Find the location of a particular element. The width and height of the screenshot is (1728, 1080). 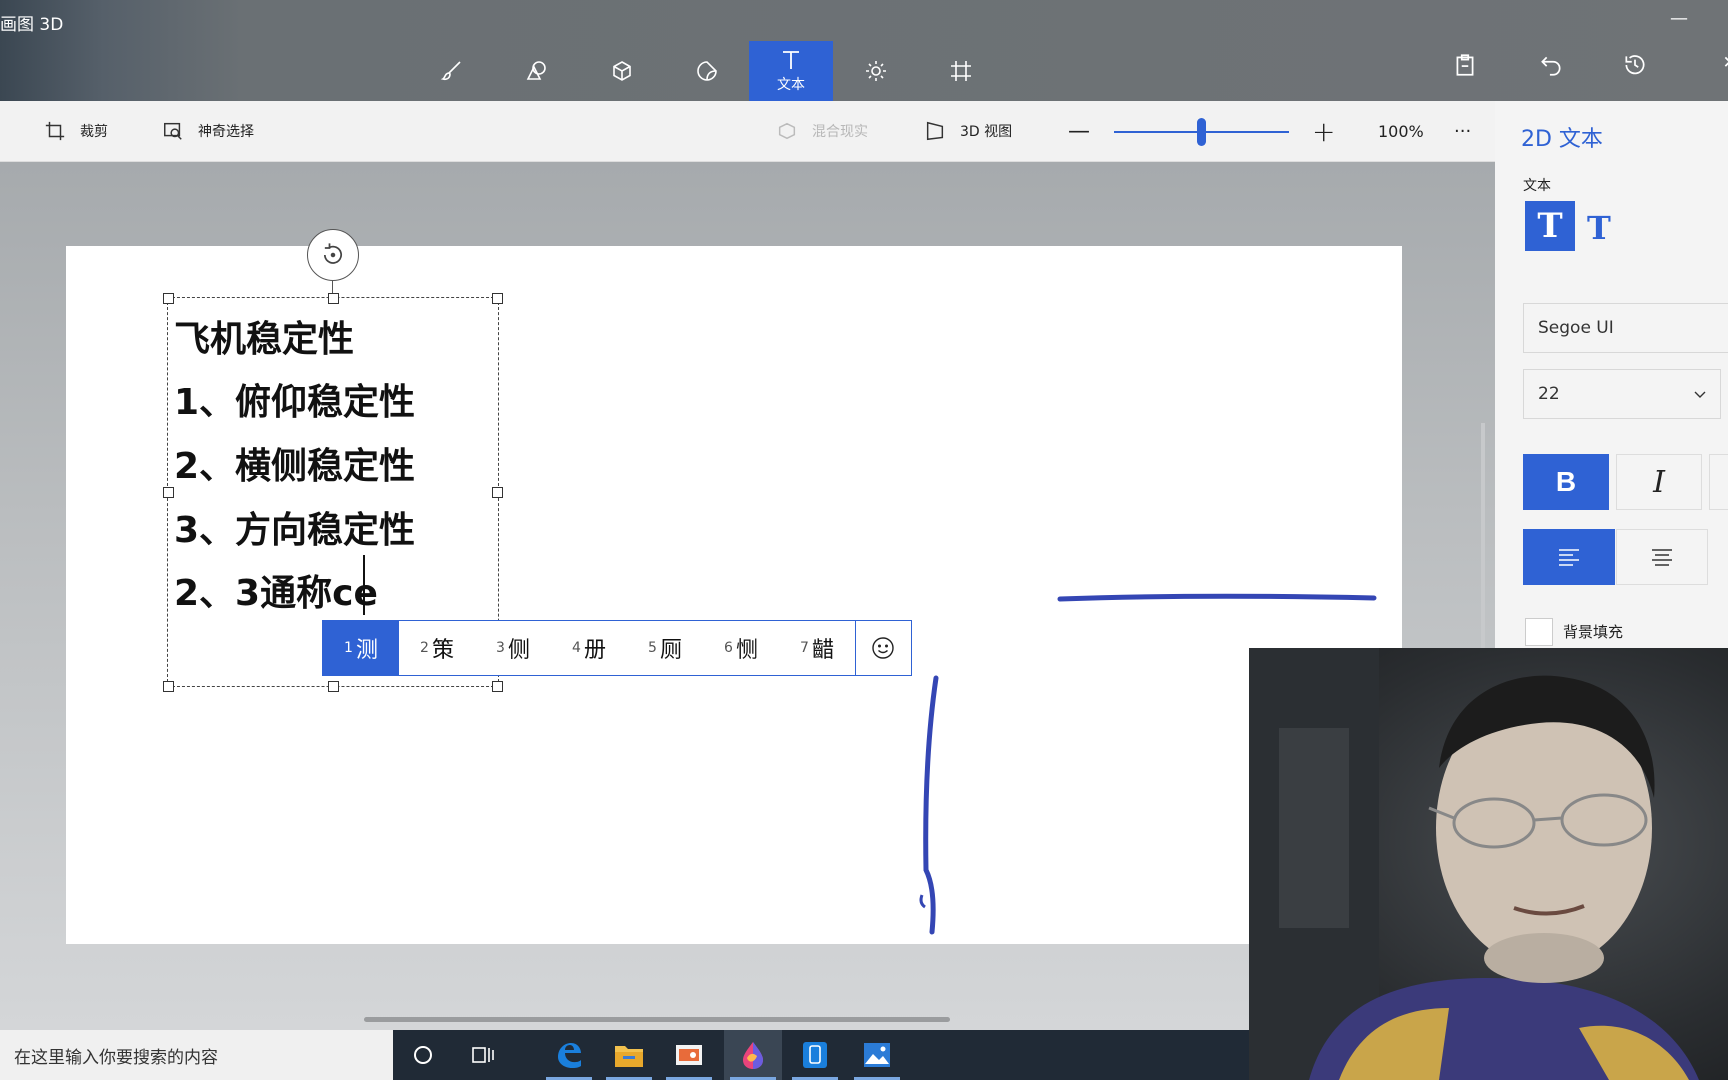

rotate-icon is located at coordinates (333, 253).